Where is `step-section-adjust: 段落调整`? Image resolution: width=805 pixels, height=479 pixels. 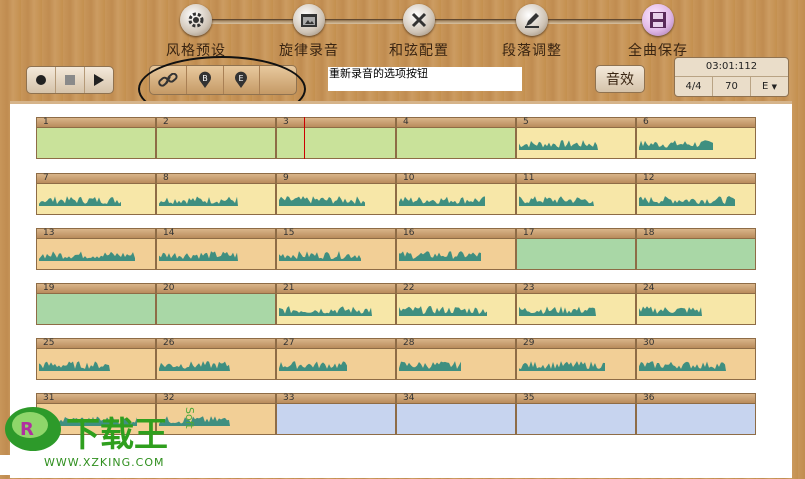 step-section-adjust: 段落调整 is located at coordinates (532, 32).